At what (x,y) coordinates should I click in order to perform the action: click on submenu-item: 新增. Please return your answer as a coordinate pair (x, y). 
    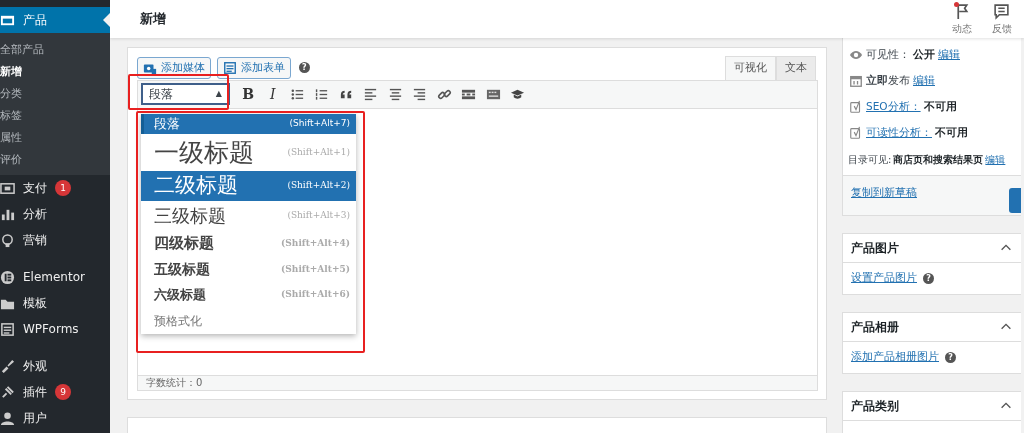
    Looking at the image, I should click on (55, 72).